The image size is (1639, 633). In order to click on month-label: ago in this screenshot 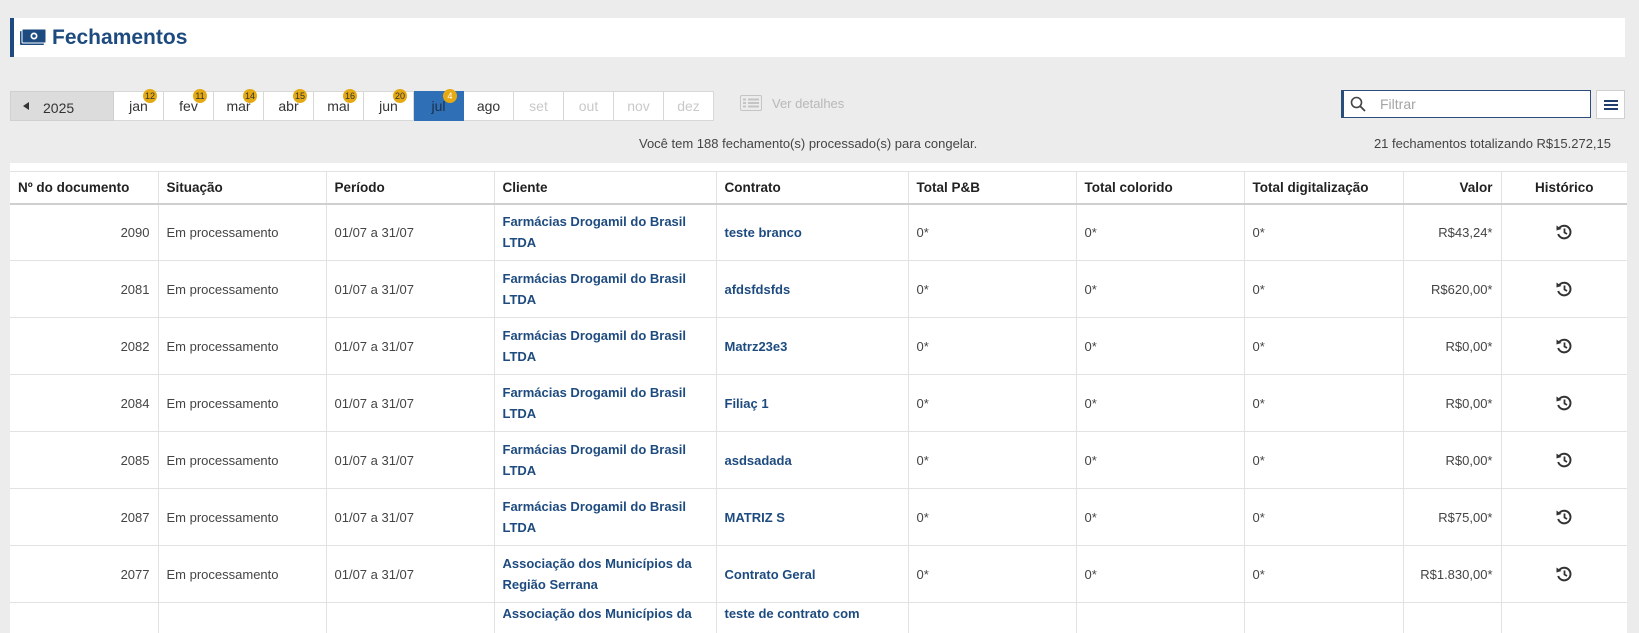, I will do `click(488, 106)`.